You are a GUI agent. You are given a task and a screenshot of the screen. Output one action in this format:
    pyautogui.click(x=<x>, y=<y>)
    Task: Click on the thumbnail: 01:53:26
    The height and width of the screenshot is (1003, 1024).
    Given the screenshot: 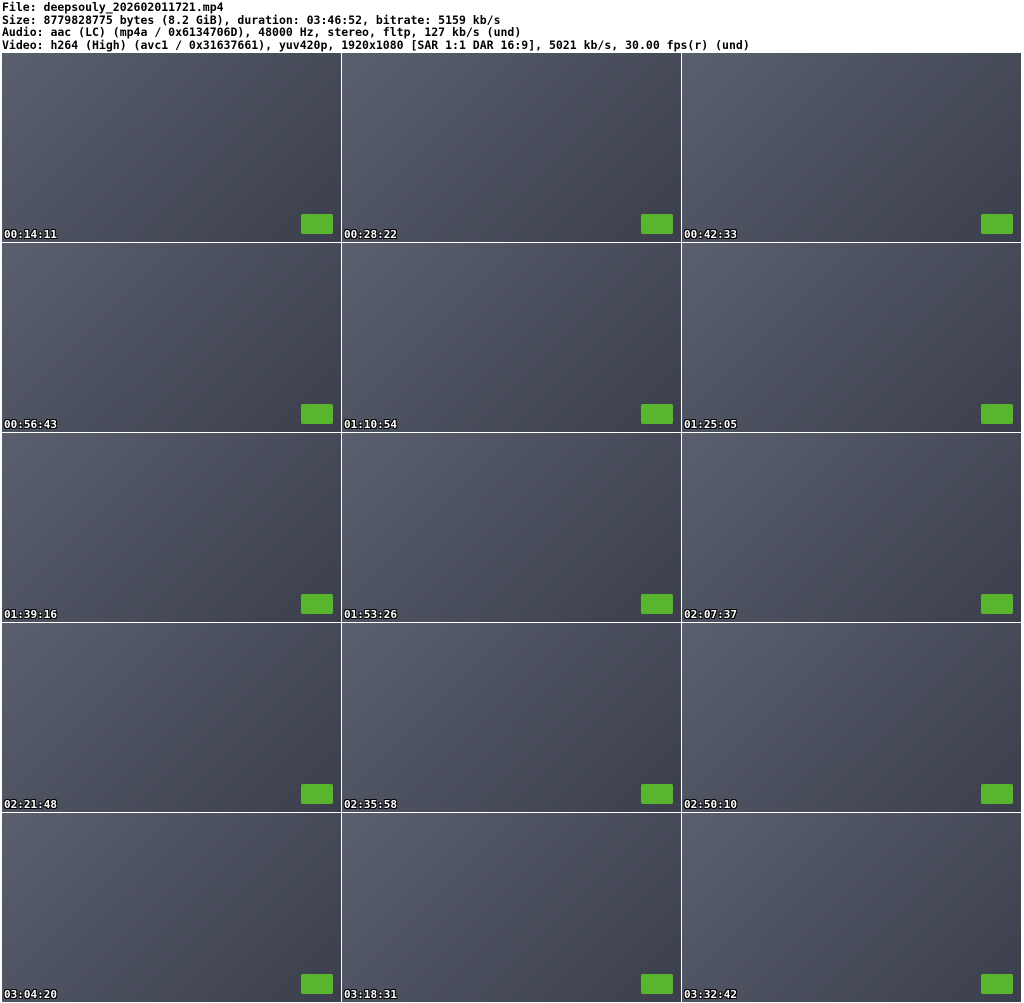 What is the action you would take?
    pyautogui.click(x=511, y=527)
    